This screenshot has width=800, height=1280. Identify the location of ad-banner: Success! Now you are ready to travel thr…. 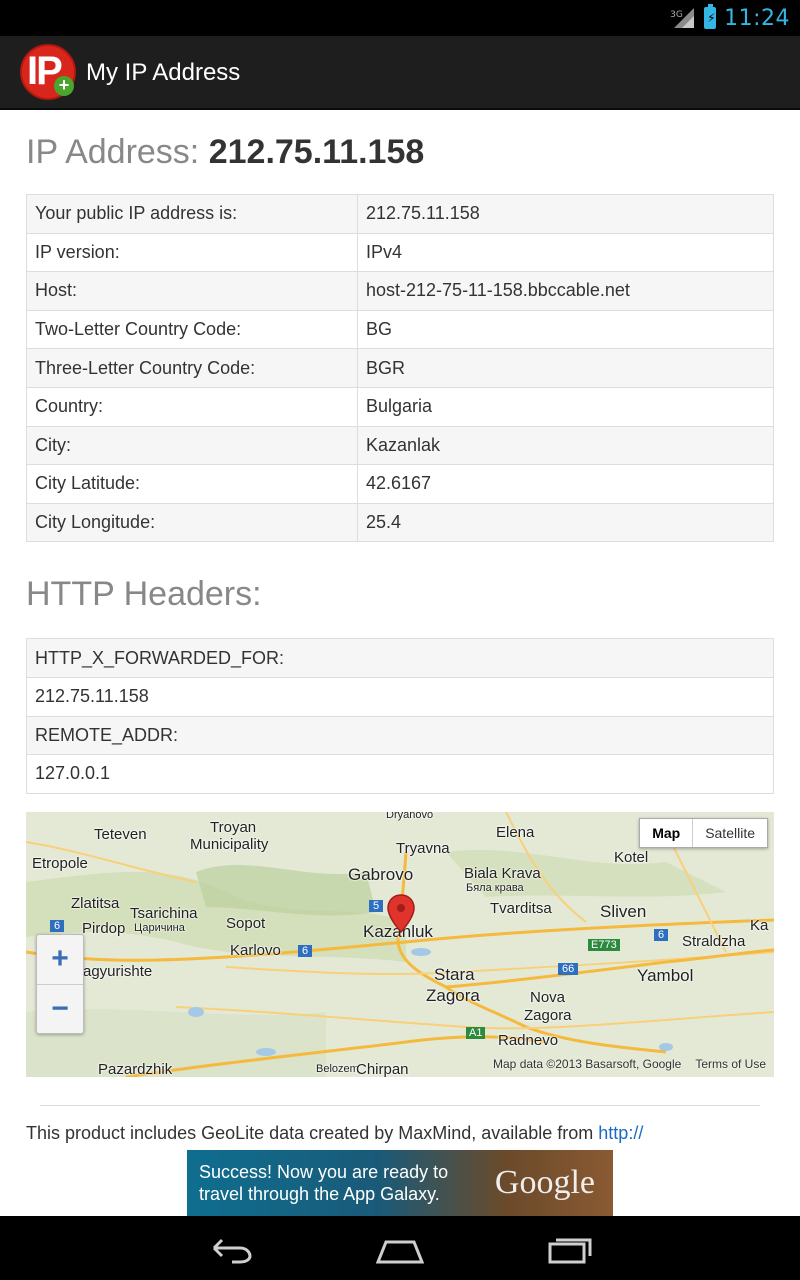
(400, 1183).